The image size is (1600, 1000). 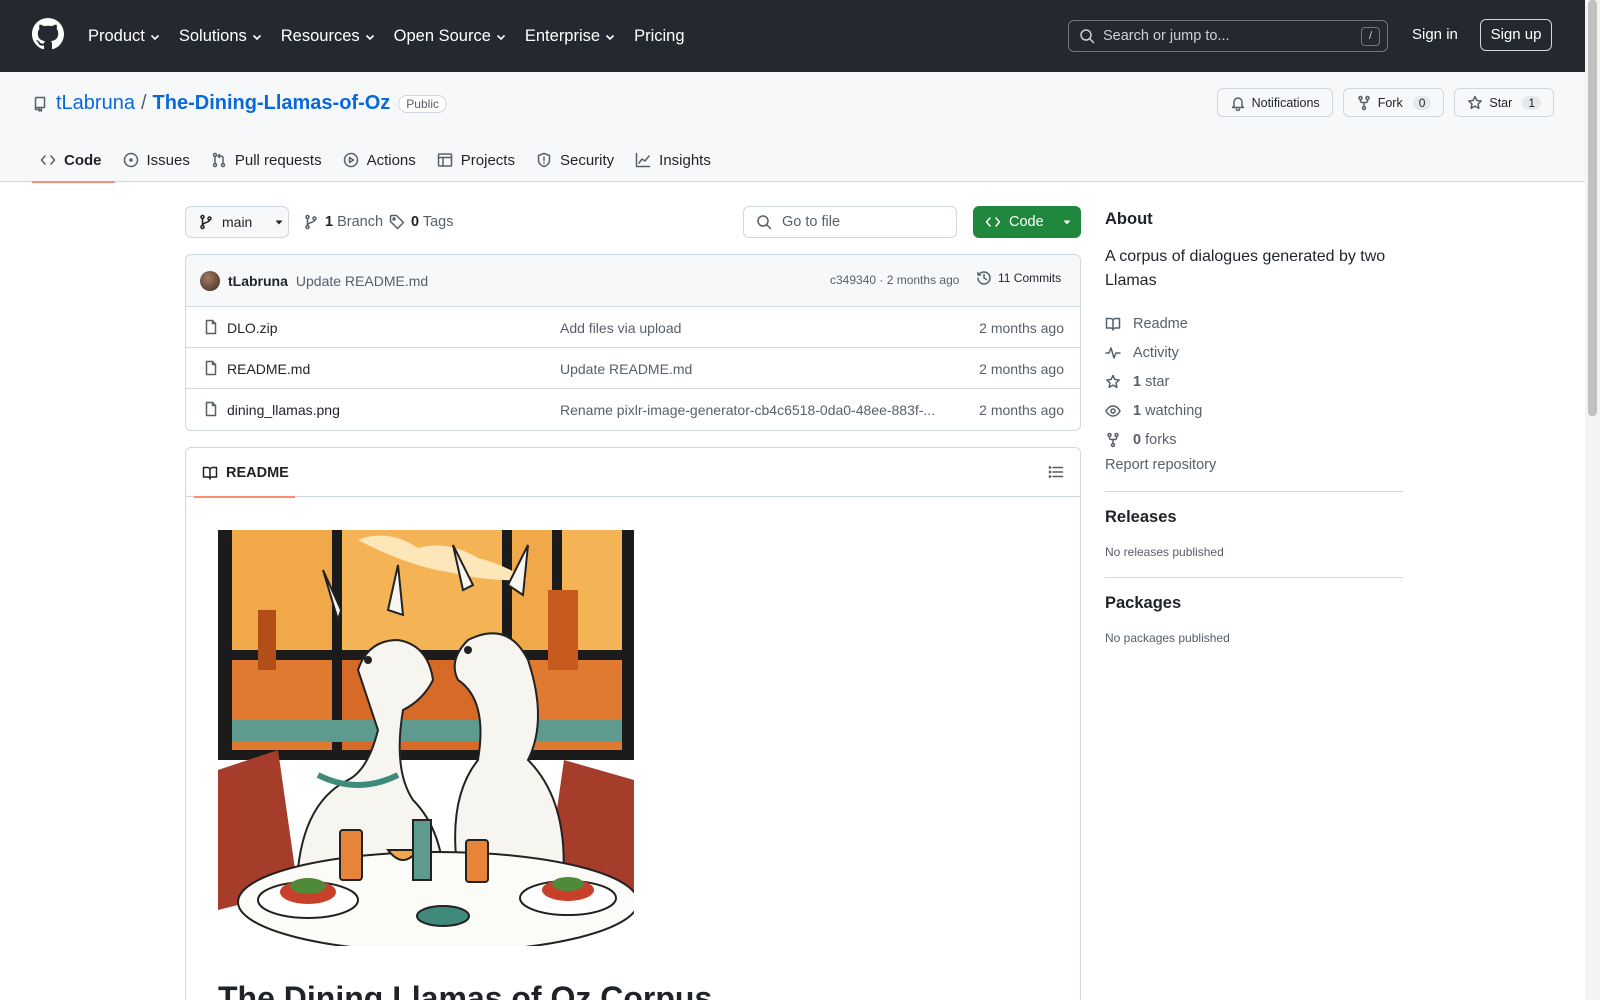 I want to click on tab-actions: Actions, so click(x=382, y=160).